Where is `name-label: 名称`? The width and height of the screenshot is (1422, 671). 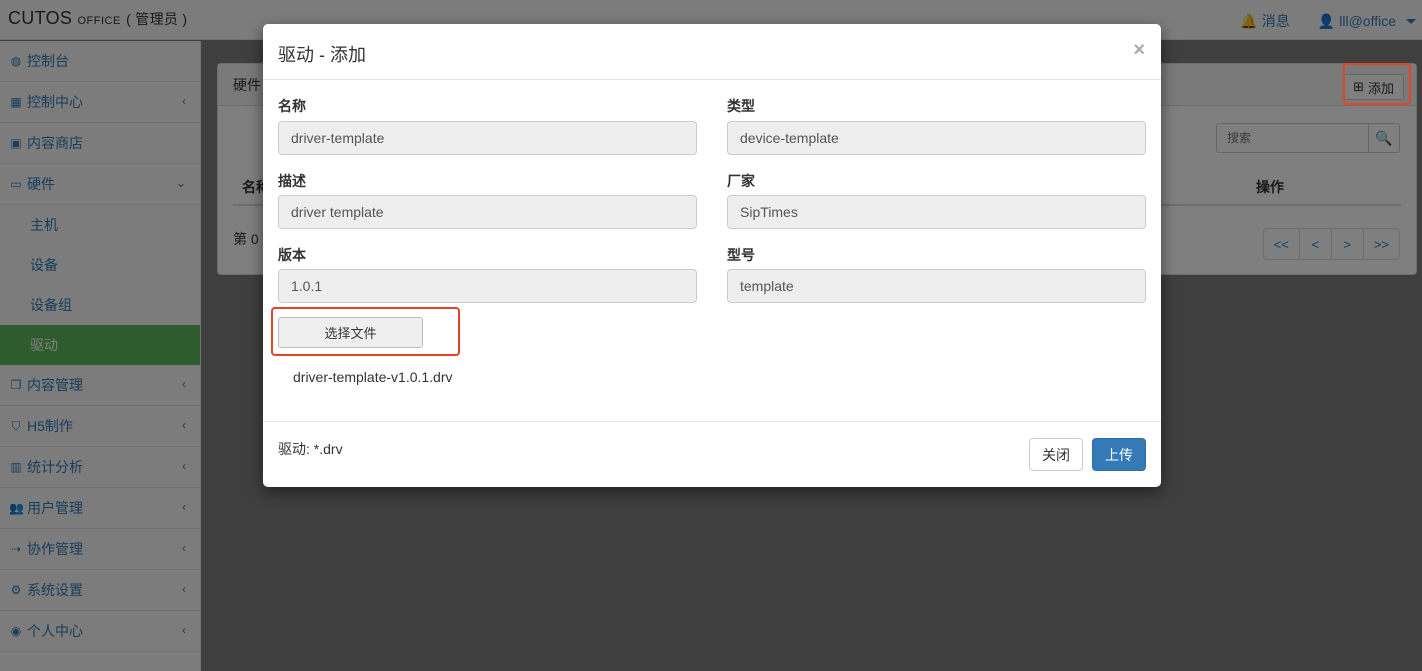
name-label: 名称 is located at coordinates (292, 106).